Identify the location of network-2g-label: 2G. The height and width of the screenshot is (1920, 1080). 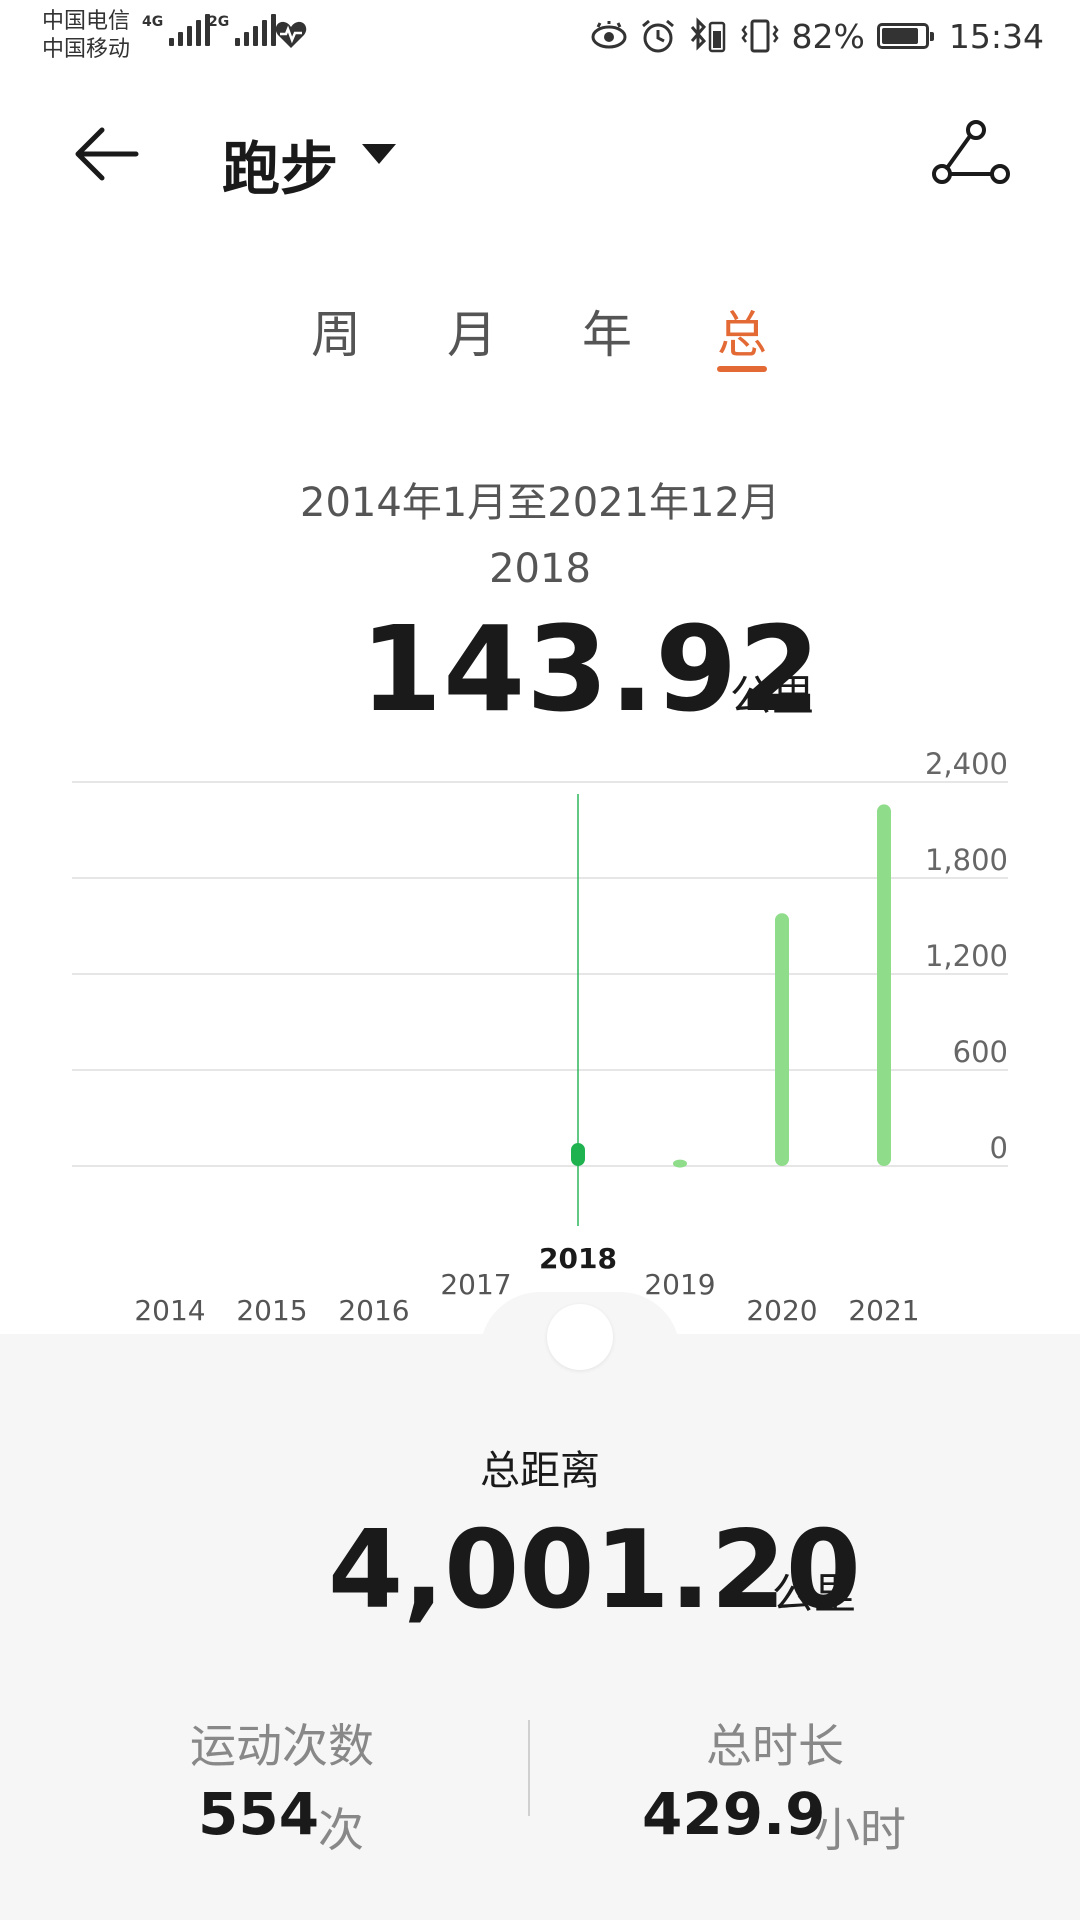
(219, 22).